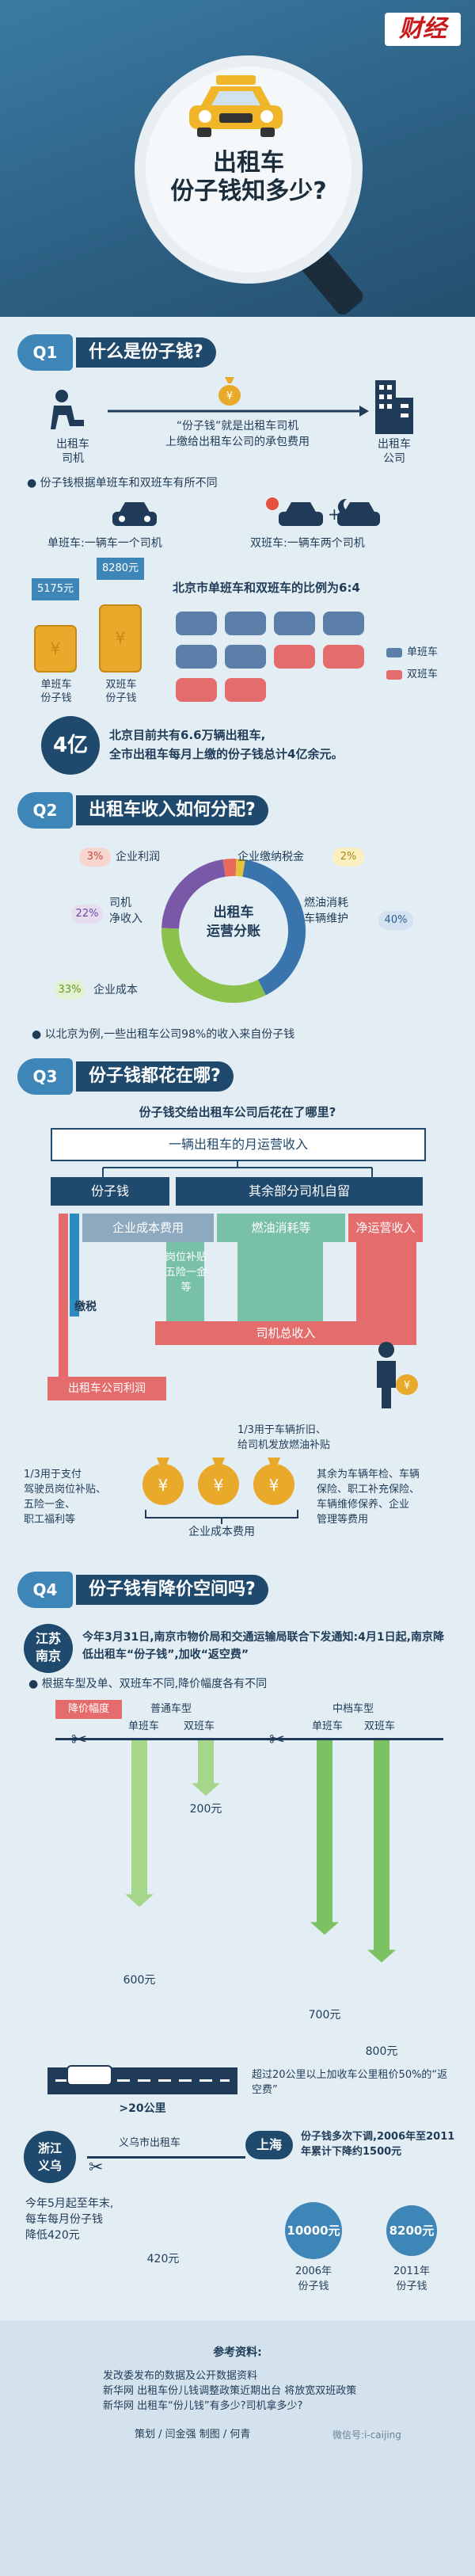  I want to click on double-fee-label: 双班车 份子钱, so click(121, 691).